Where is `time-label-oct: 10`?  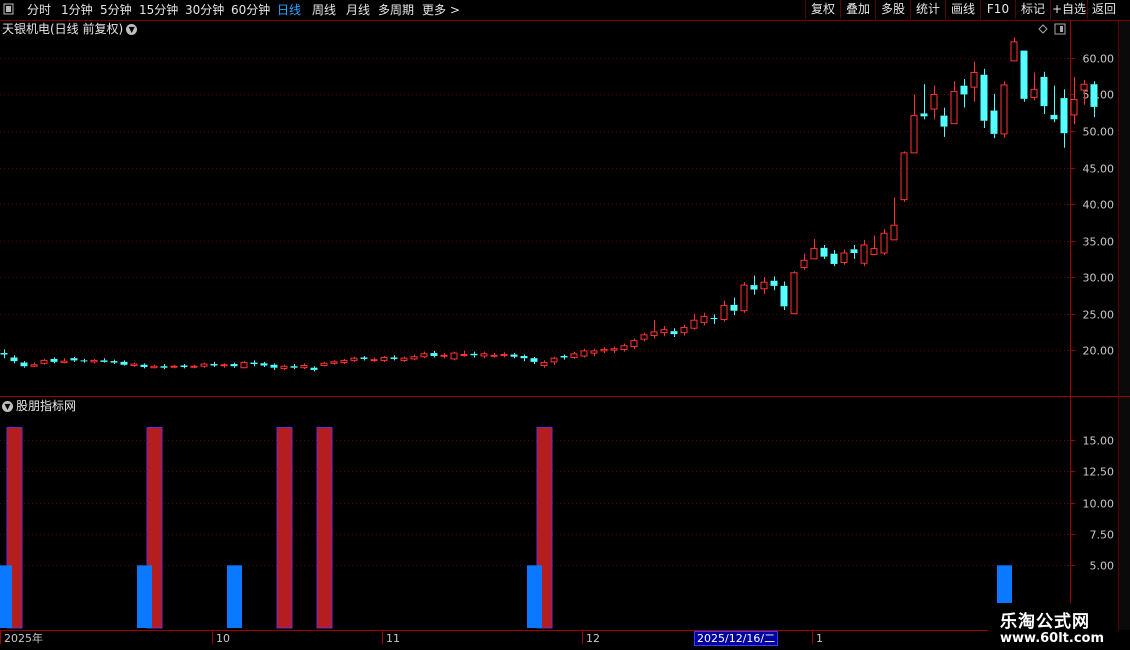
time-label-oct: 10 is located at coordinates (223, 638).